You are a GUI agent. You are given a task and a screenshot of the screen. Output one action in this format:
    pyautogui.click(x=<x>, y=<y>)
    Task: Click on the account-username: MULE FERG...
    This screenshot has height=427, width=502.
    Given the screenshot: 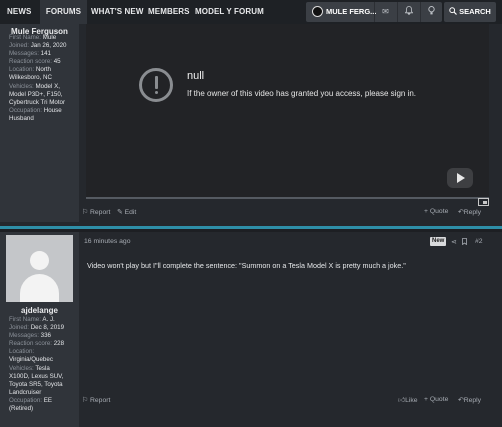 What is the action you would take?
    pyautogui.click(x=351, y=11)
    